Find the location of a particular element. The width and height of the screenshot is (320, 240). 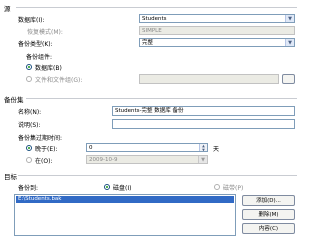

expiration-label: 备份集过期时间: is located at coordinates (40, 138).